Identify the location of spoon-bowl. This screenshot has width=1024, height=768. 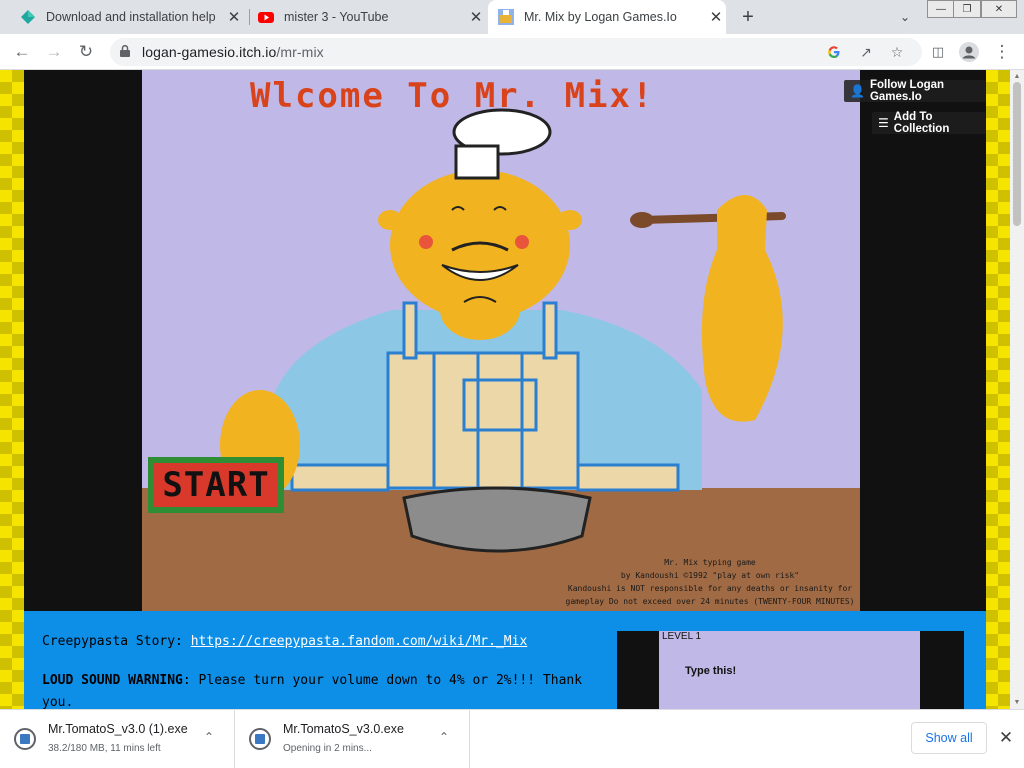
(642, 220).